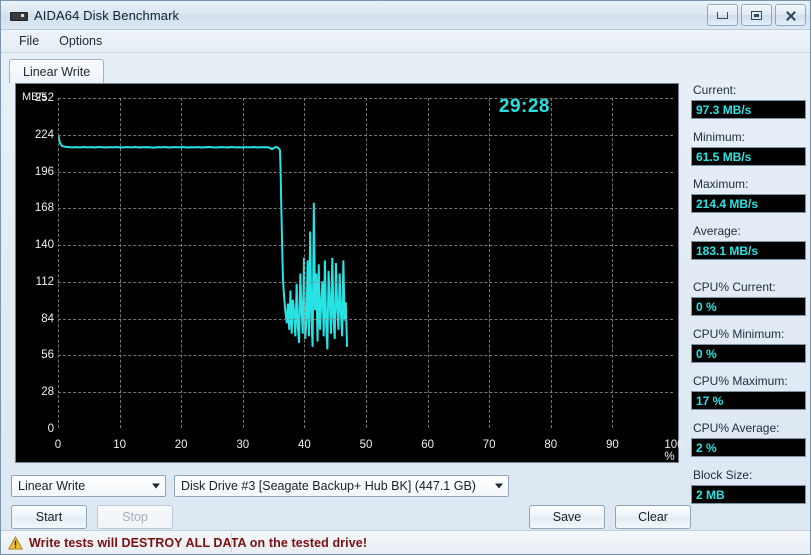 The height and width of the screenshot is (555, 811). Describe the element at coordinates (739, 334) in the screenshot. I see `stat-label-cpu-minimum: CPU% Minimum:` at that location.